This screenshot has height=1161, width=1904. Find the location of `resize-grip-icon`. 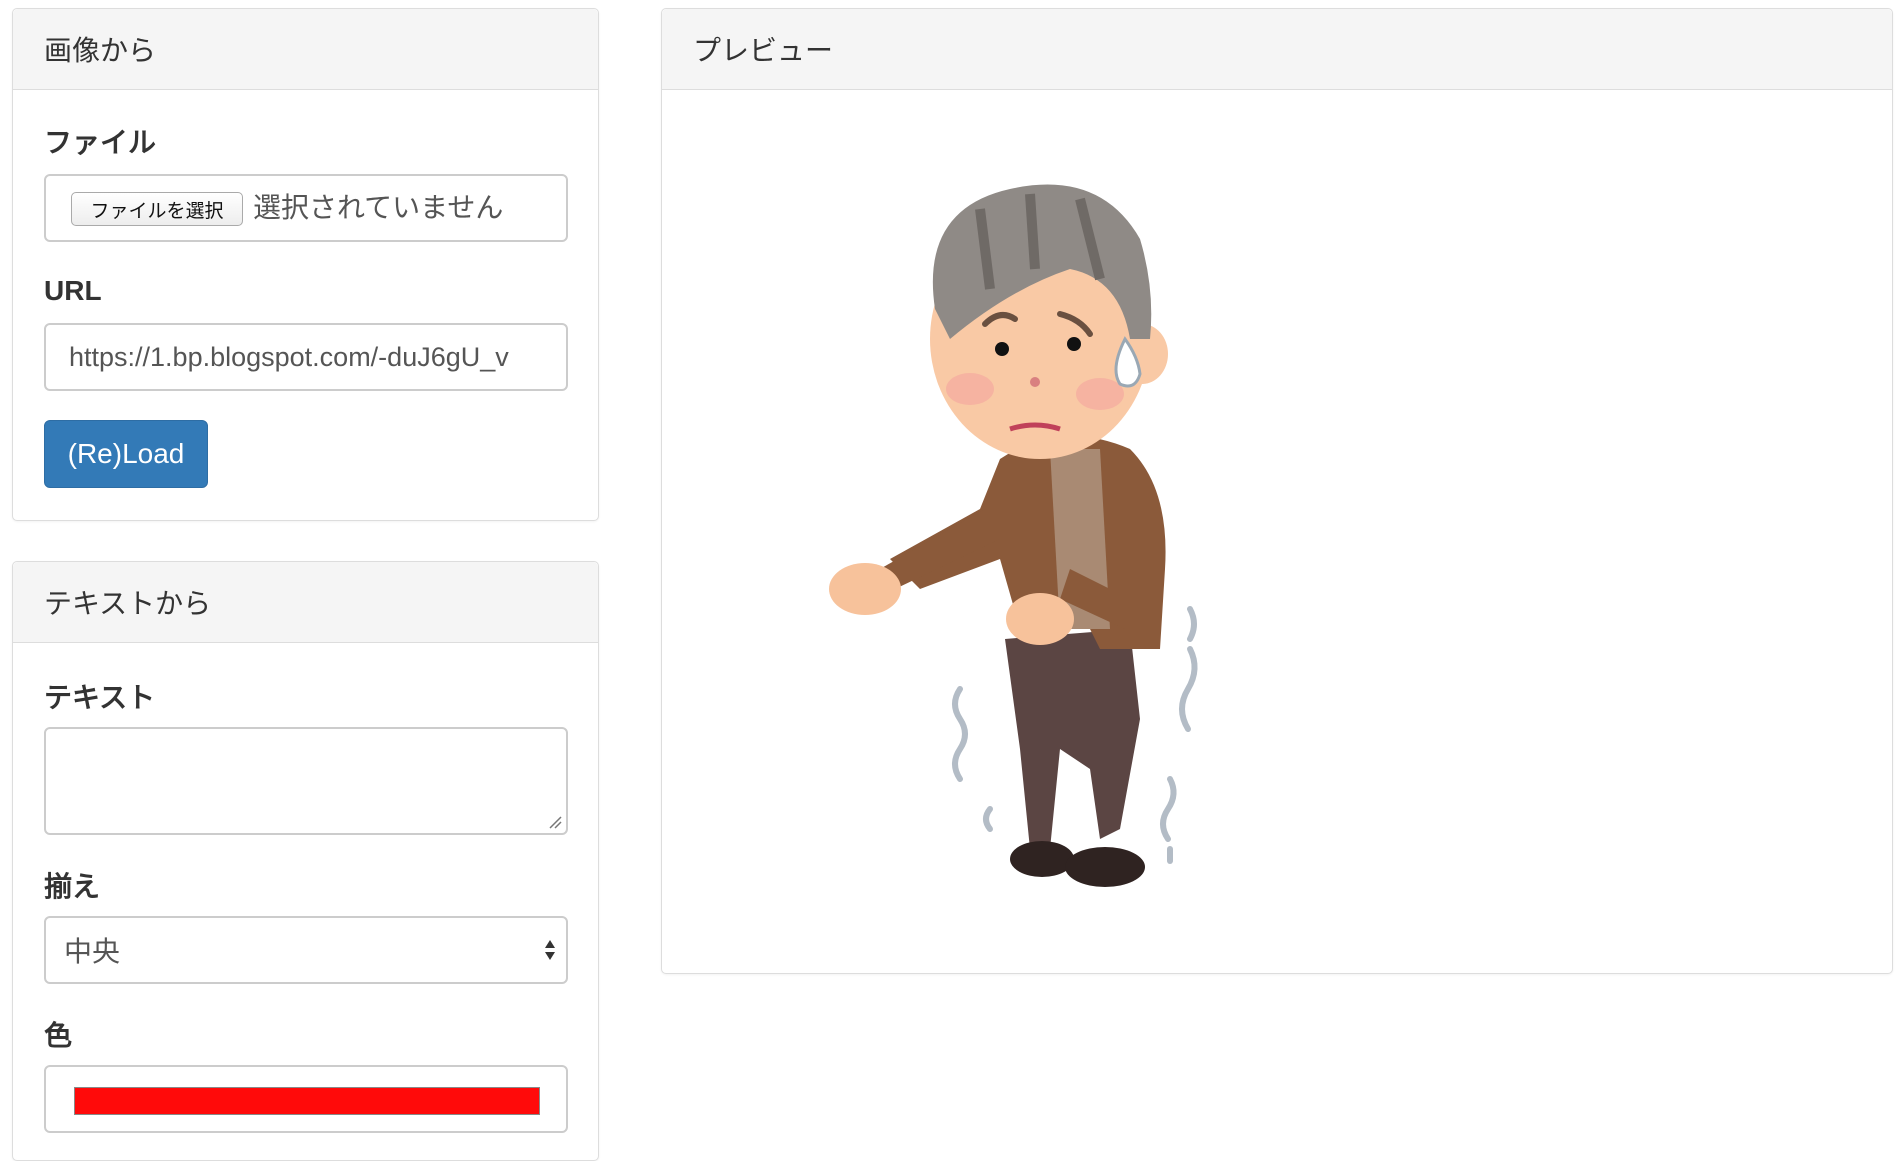

resize-grip-icon is located at coordinates (555, 822).